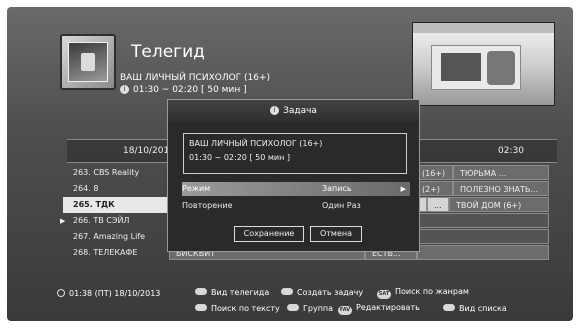 The image size is (580, 328). Describe the element at coordinates (337, 188) in the screenshot. I see `mode-value: Запись` at that location.